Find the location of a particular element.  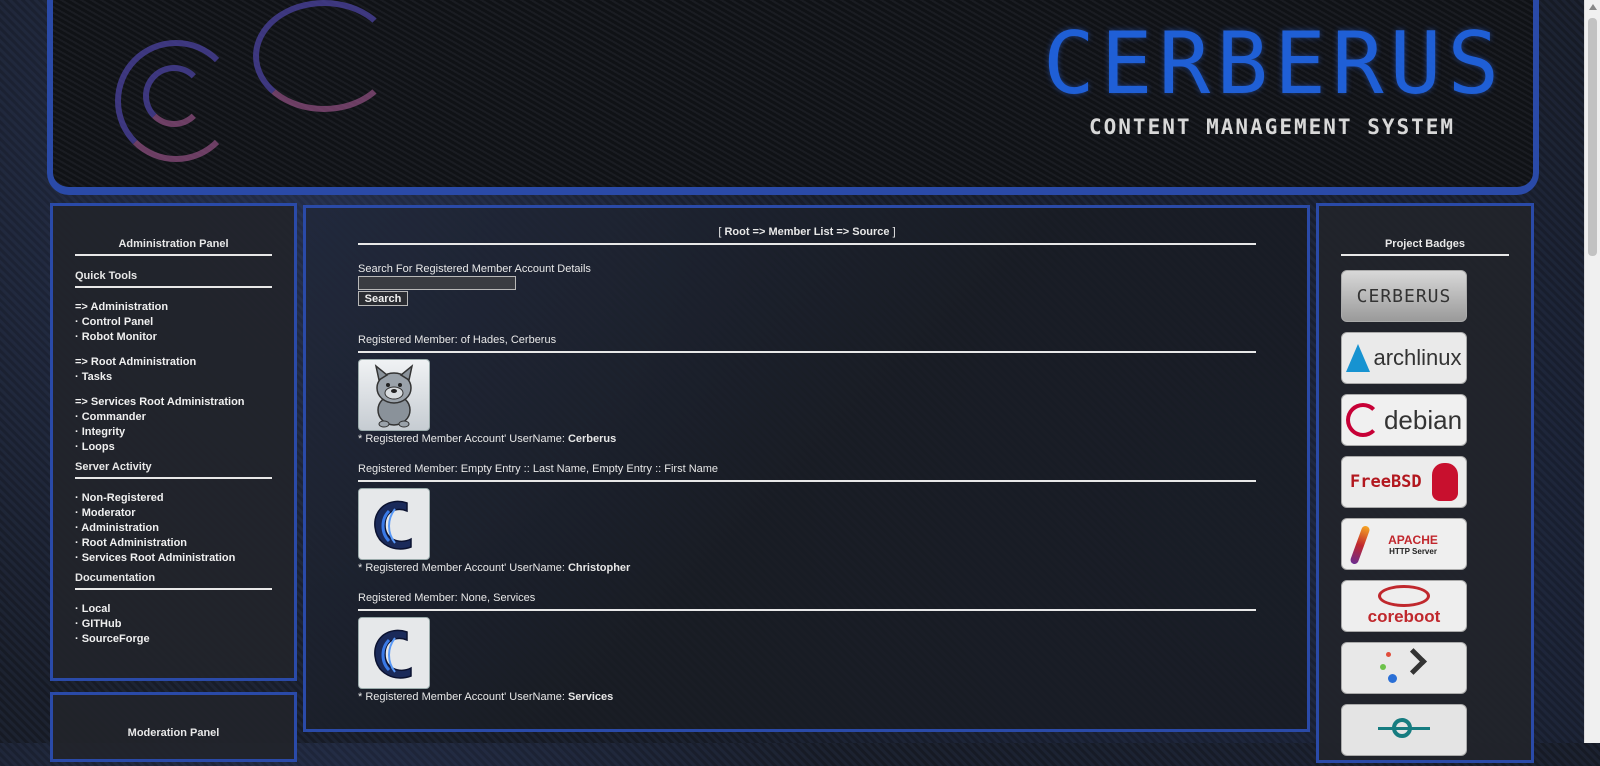

nav-robot-monitor: · Robot Monitor is located at coordinates (173, 337).